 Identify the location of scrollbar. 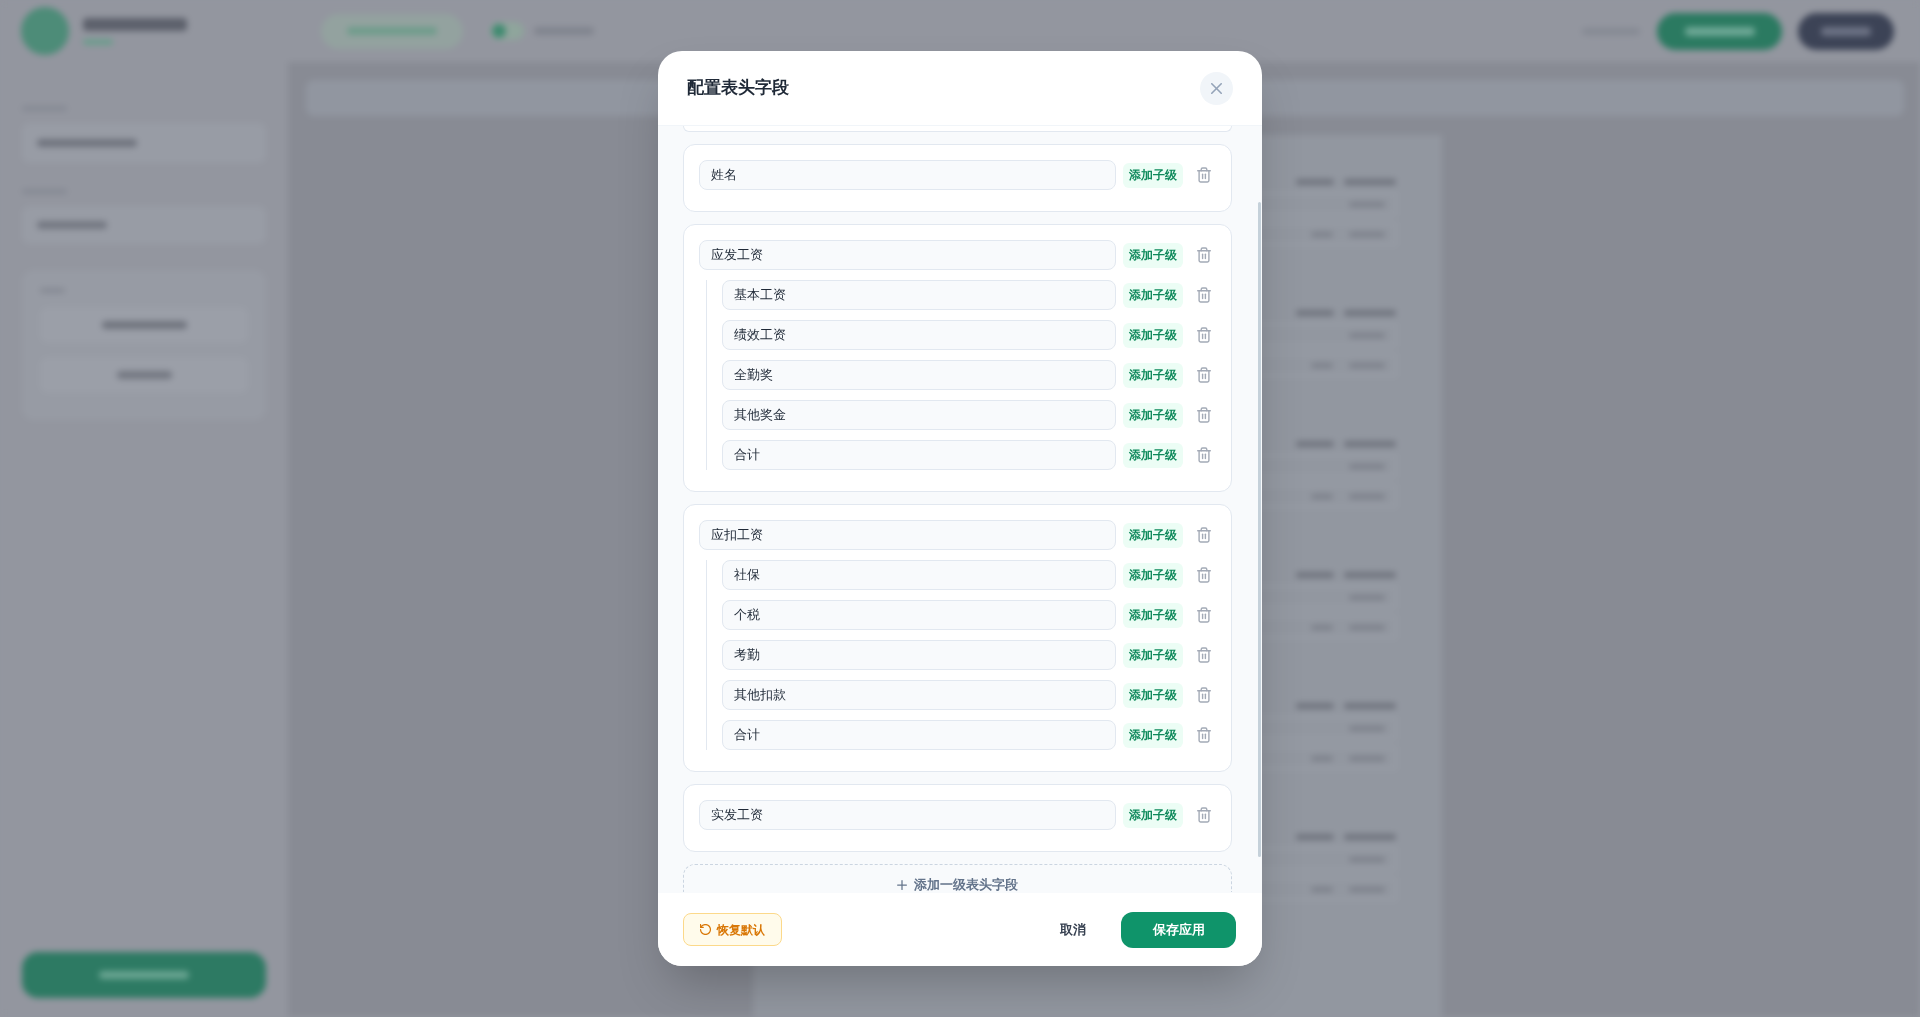
(1259, 529).